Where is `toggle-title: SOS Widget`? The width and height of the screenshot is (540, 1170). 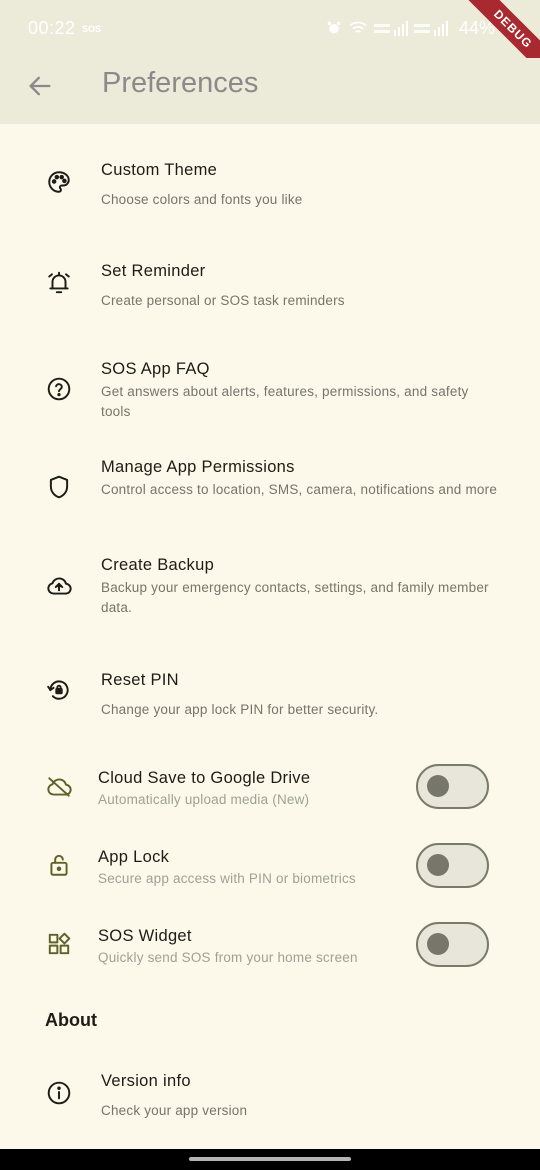
toggle-title: SOS Widget is located at coordinates (145, 936).